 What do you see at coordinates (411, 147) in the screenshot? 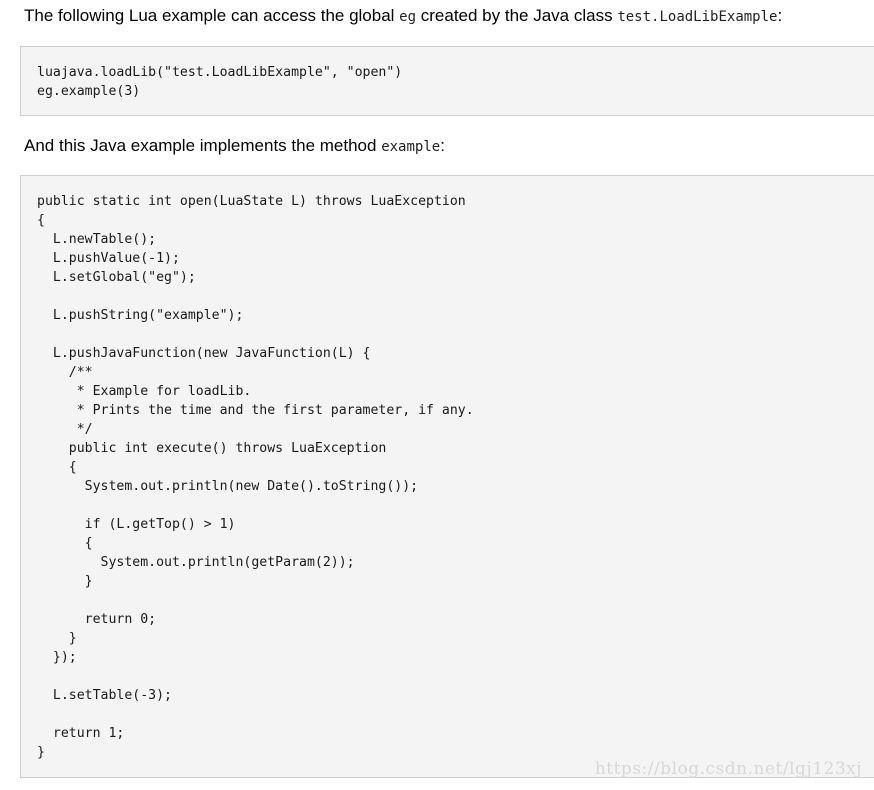
I see `inline-code-method: example` at bounding box center [411, 147].